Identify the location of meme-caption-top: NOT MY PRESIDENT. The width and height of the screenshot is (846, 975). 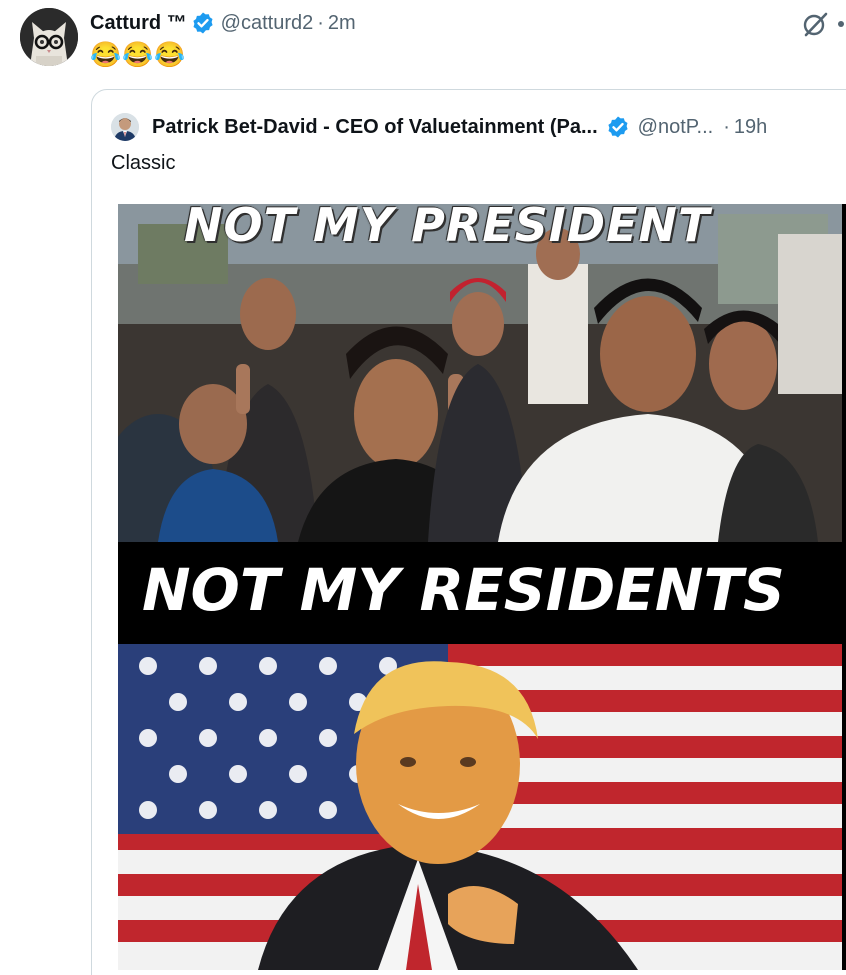
(447, 228).